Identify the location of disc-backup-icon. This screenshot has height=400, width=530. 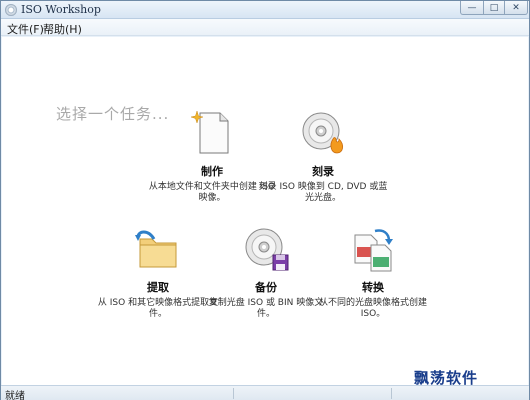
(266, 249).